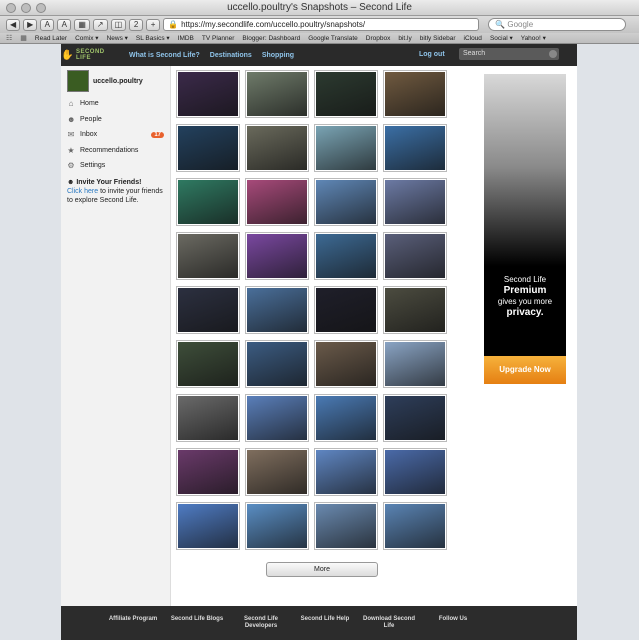 The image size is (639, 640). Describe the element at coordinates (87, 38) in the screenshot. I see `bookmark-item: Comix ▾` at that location.